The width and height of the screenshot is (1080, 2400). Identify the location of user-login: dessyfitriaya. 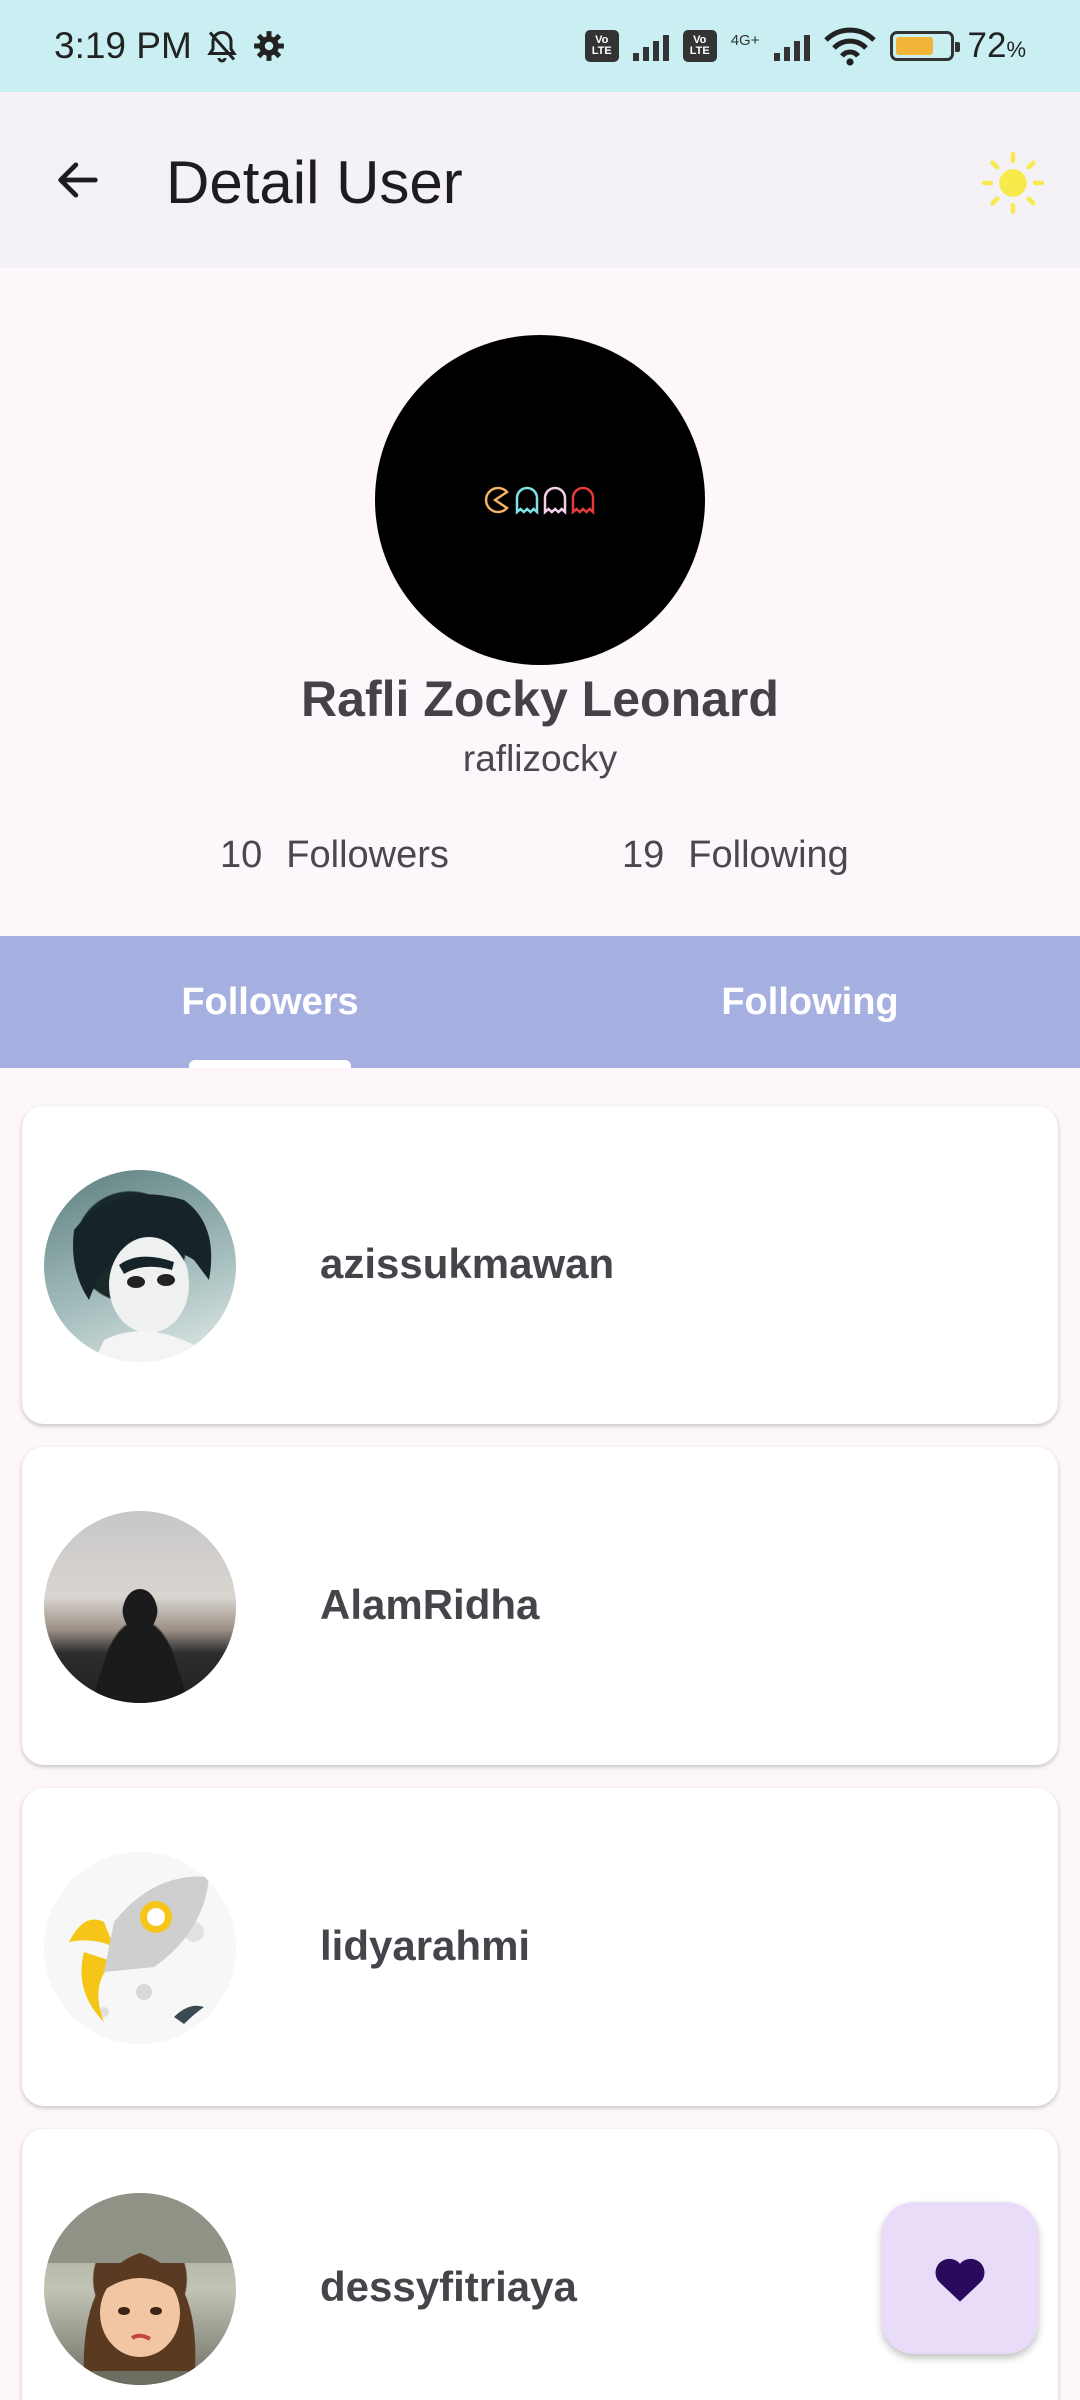
(448, 2286).